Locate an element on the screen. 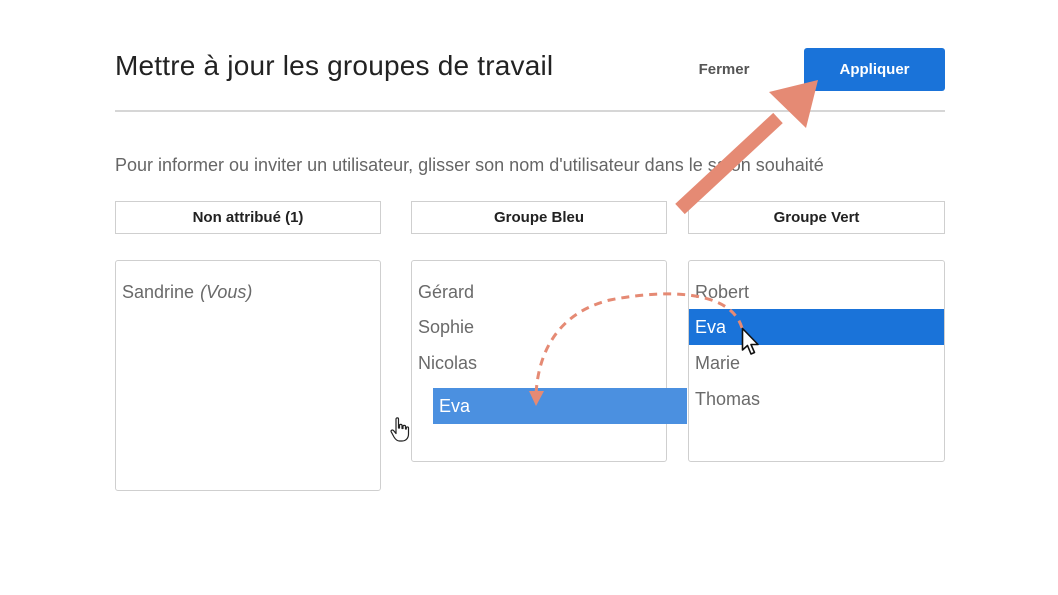 Image resolution: width=1058 pixels, height=595 pixels. column-header-unassigned: Non attribué (1) is located at coordinates (248, 217).